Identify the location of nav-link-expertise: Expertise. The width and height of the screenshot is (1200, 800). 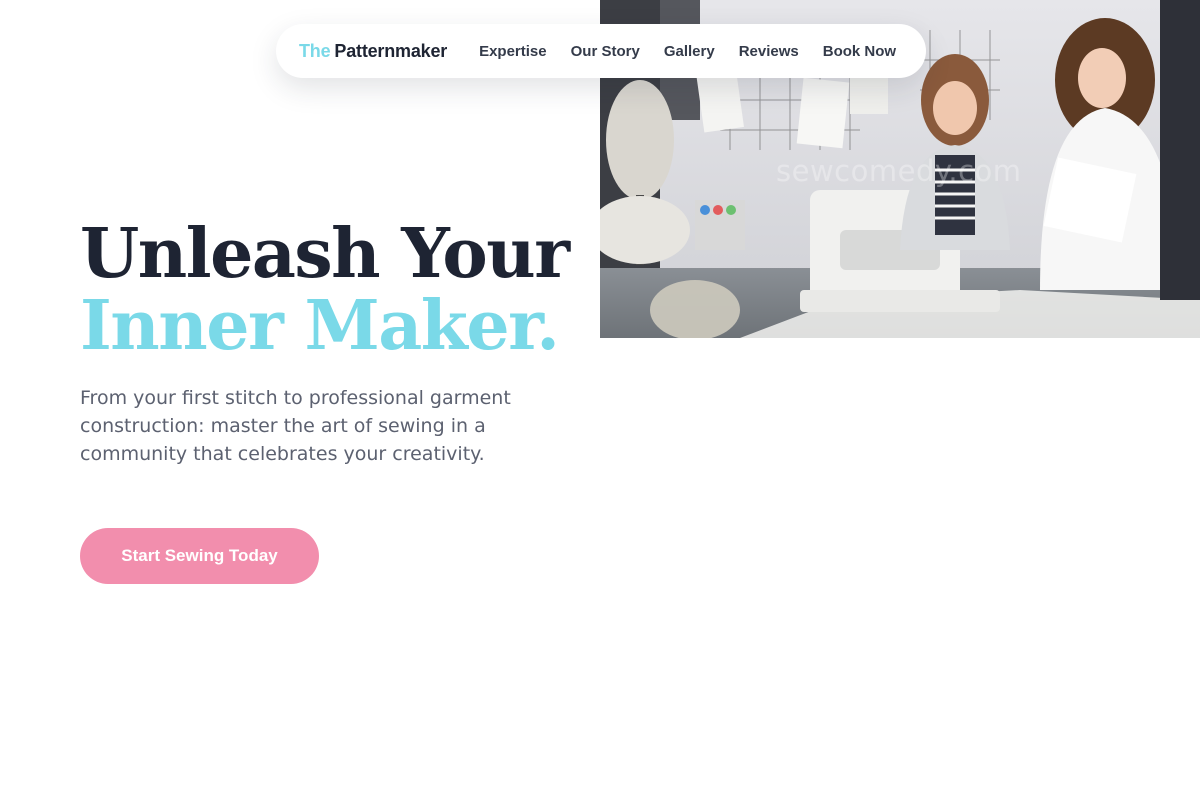
(513, 51).